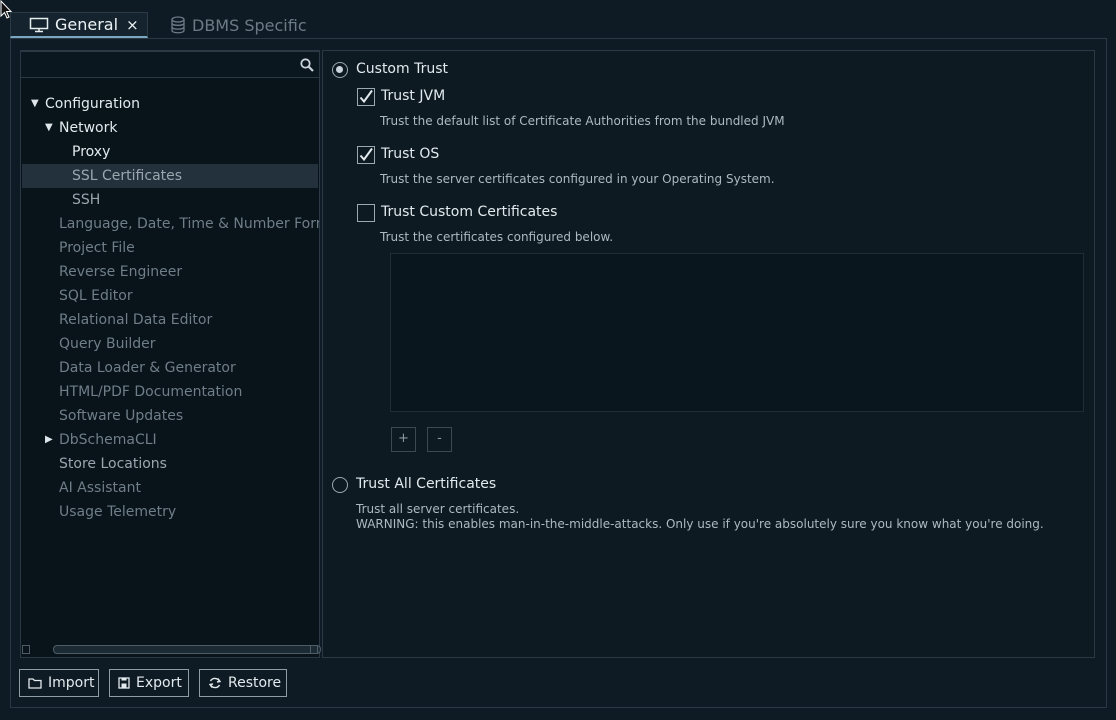  Describe the element at coordinates (366, 213) in the screenshot. I see `trust-custom-checkbox` at that location.